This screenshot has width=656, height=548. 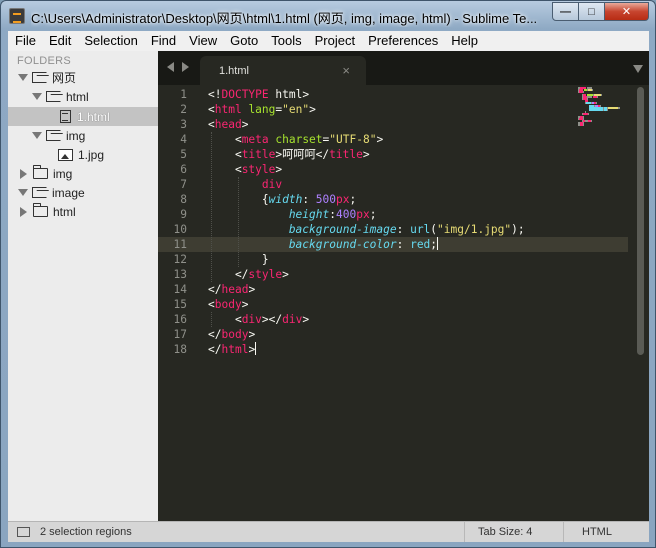 What do you see at coordinates (180, 334) in the screenshot?
I see `line-number: 17` at bounding box center [180, 334].